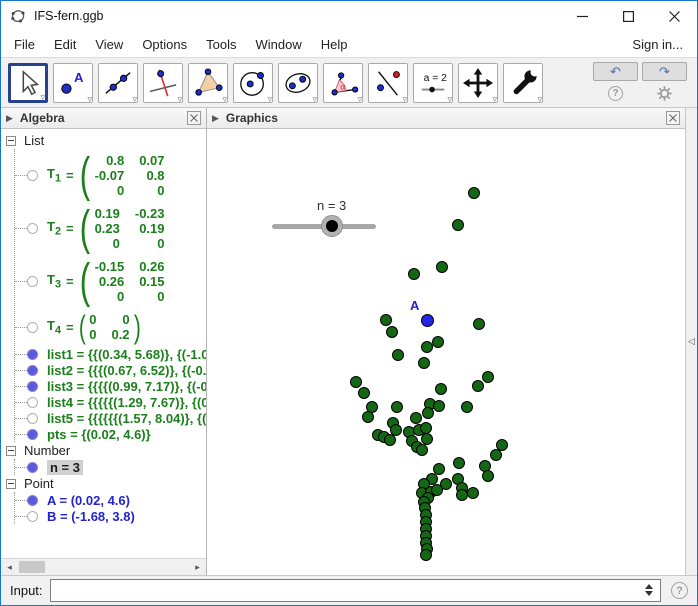 Image resolution: width=698 pixels, height=606 pixels. I want to click on algebra-item-list3: list3 = {{{{(0.99, 7.17)}, {(-0.2, so click(110, 386).